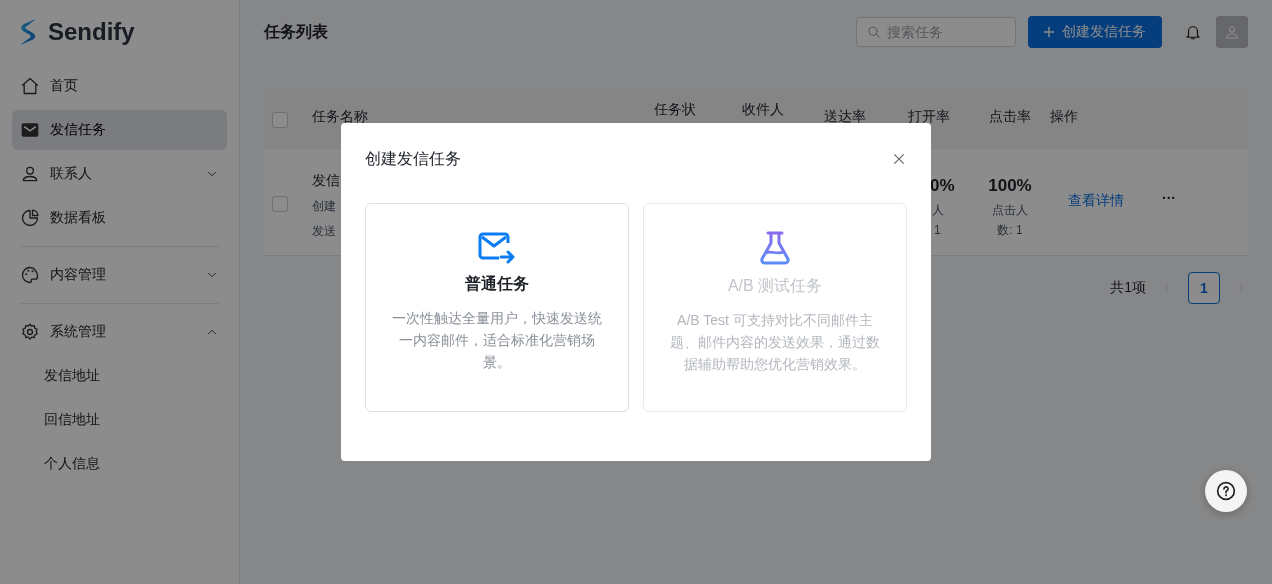 The height and width of the screenshot is (584, 1272). Describe the element at coordinates (845, 116) in the screenshot. I see `column-header: 送达率` at that location.